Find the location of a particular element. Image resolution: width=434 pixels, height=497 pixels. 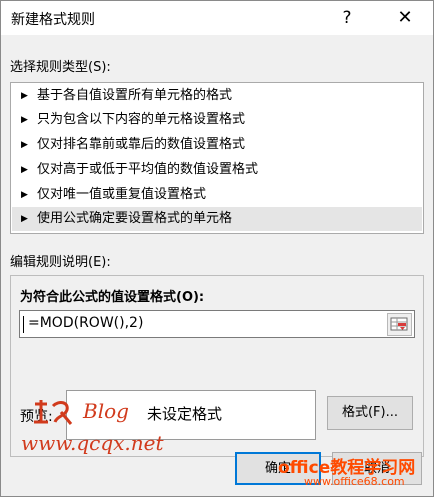

formula-input: =MOD(ROW(),2) is located at coordinates (217, 324).